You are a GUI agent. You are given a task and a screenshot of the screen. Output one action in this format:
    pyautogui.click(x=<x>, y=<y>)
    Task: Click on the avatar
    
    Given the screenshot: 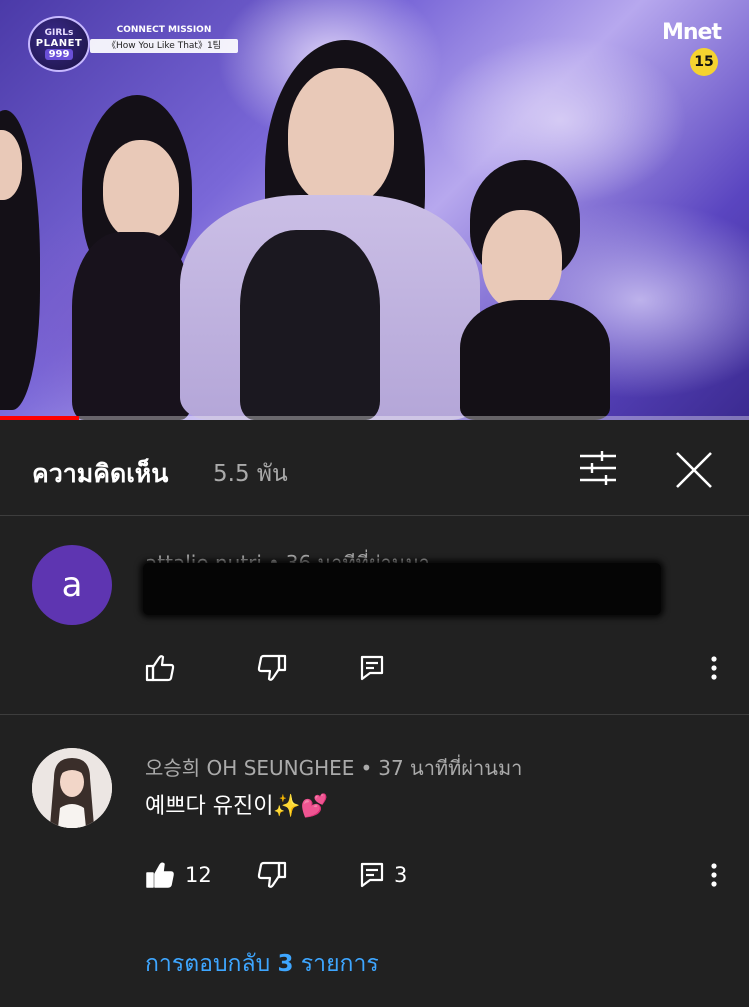 What is the action you would take?
    pyautogui.click(x=72, y=788)
    